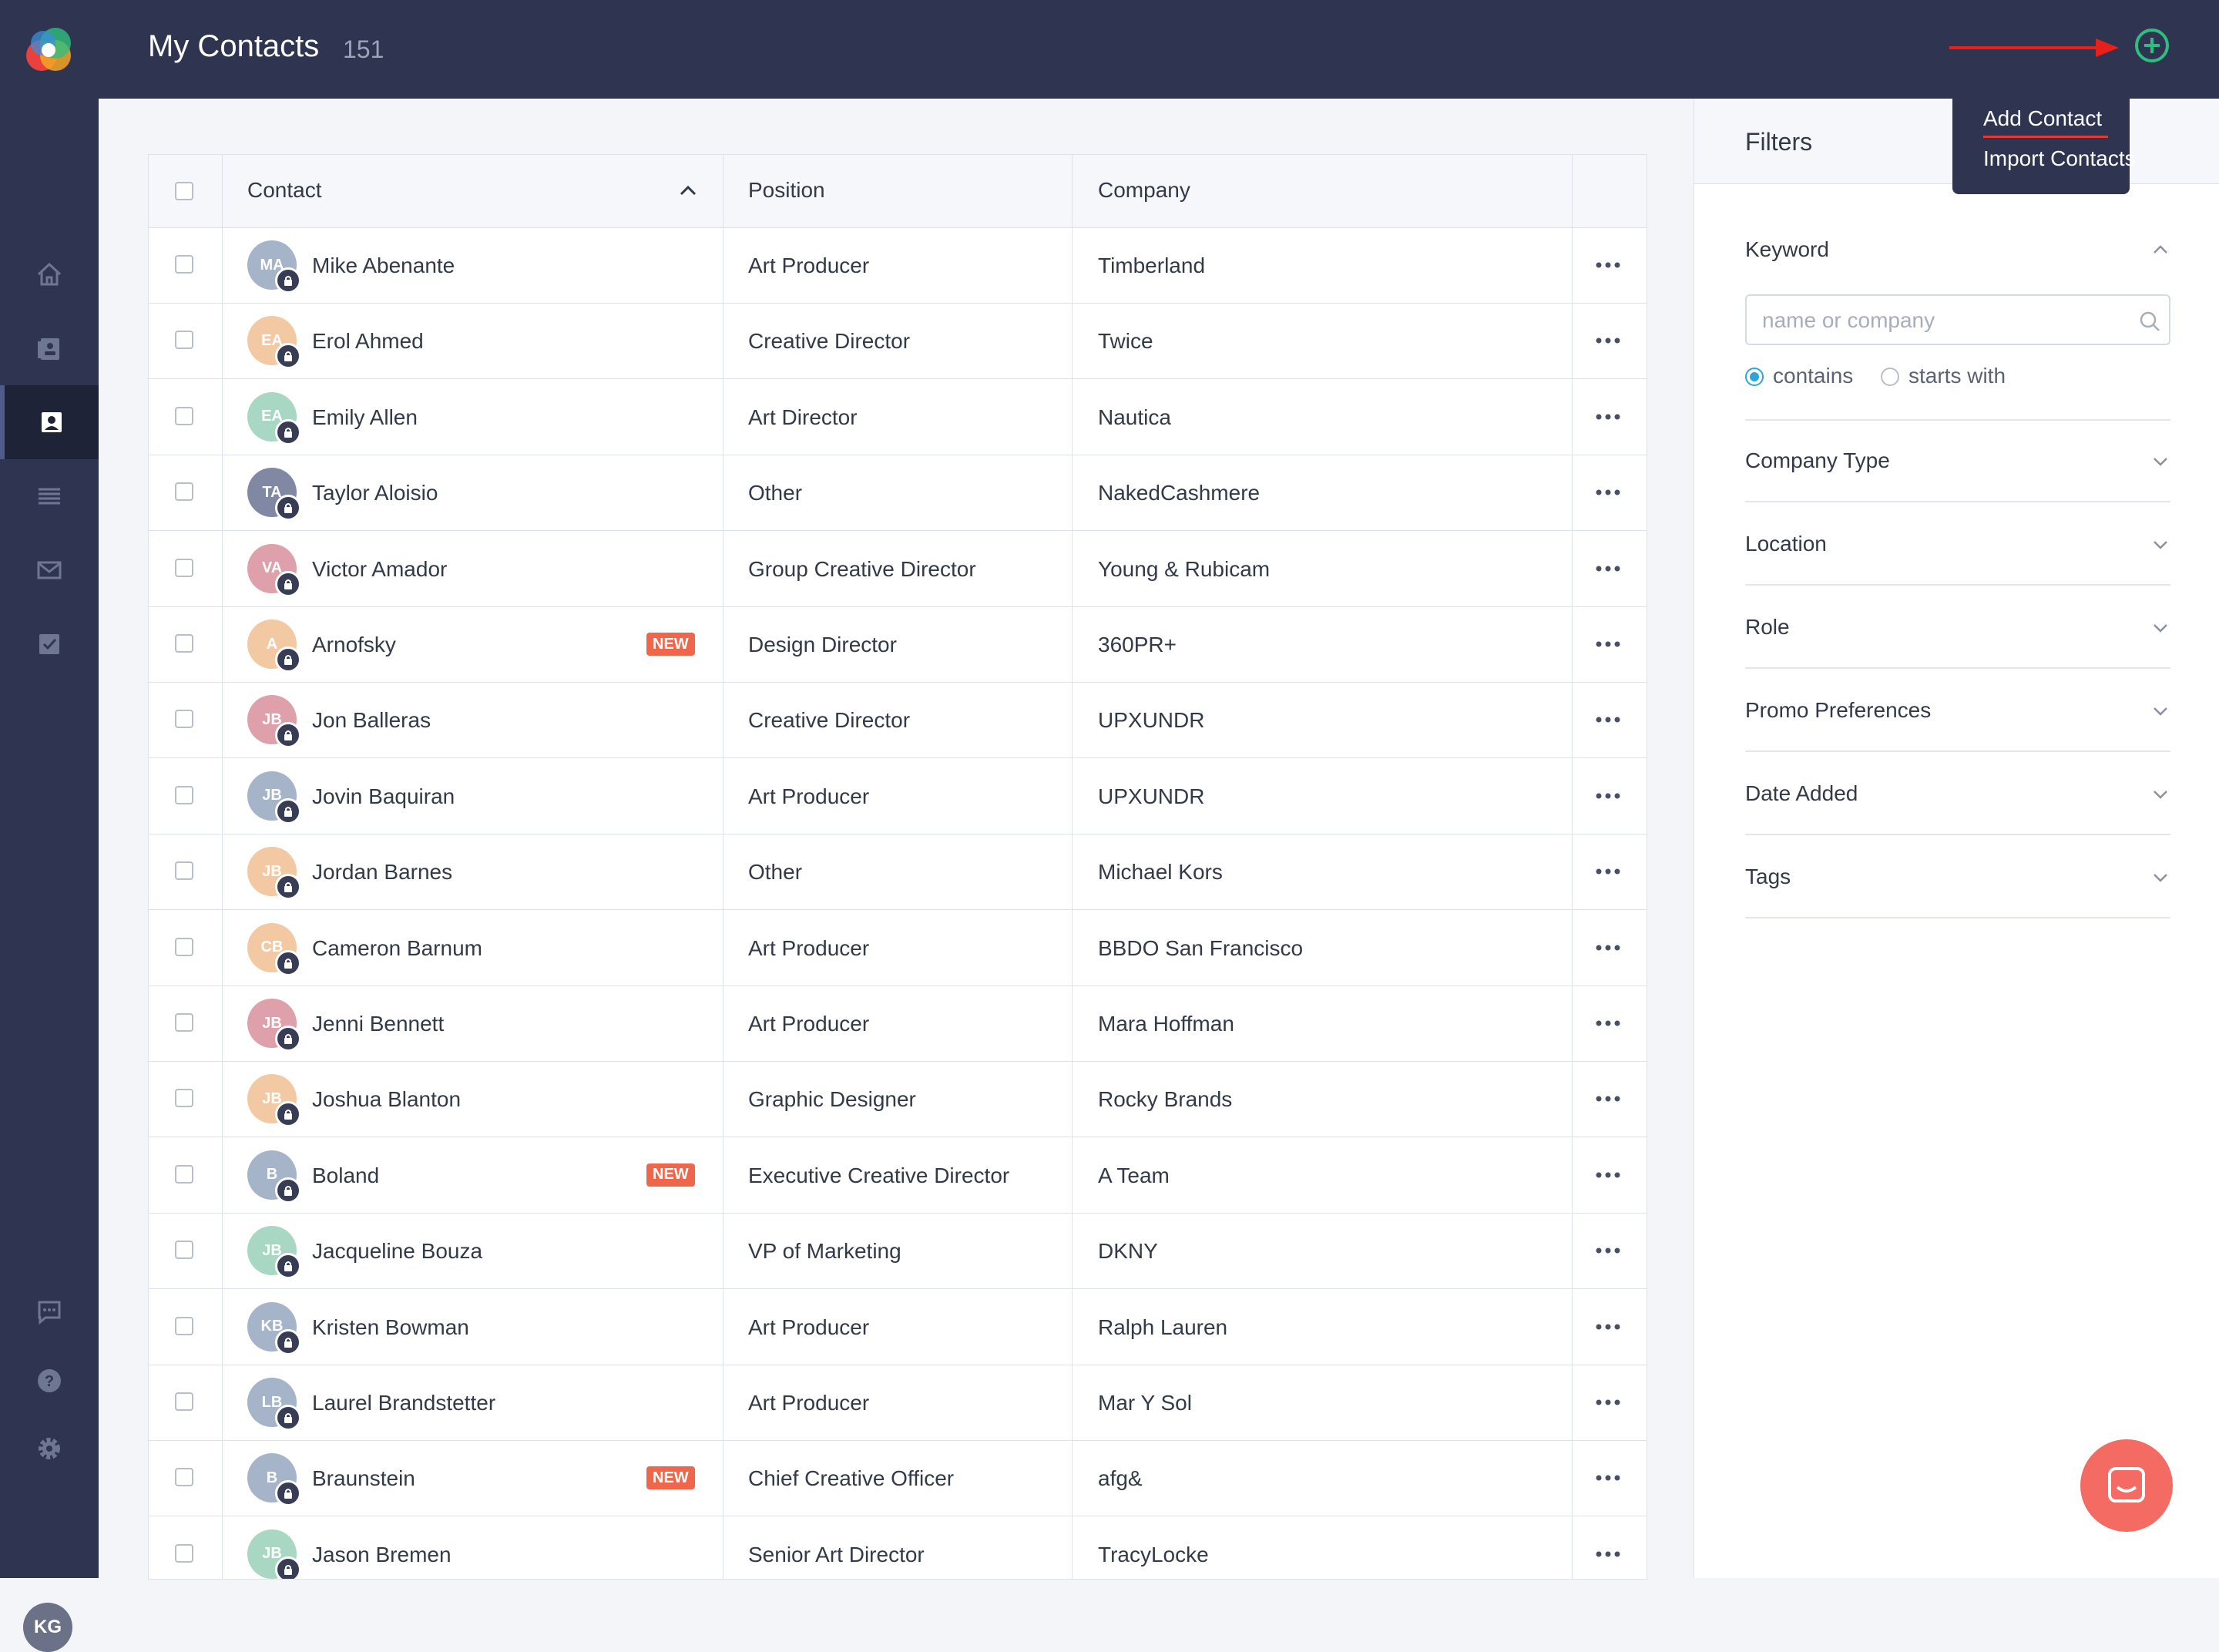  Describe the element at coordinates (49, 570) in the screenshot. I see `nav-mail` at that location.